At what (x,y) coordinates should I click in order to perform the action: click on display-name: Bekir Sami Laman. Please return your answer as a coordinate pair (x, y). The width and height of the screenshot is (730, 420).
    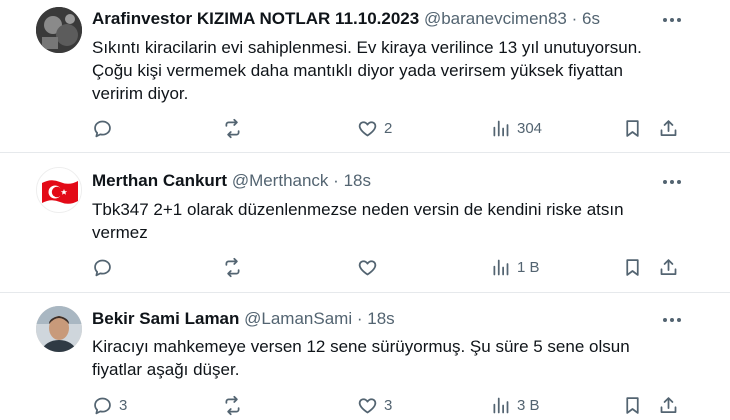
    Looking at the image, I should click on (165, 318).